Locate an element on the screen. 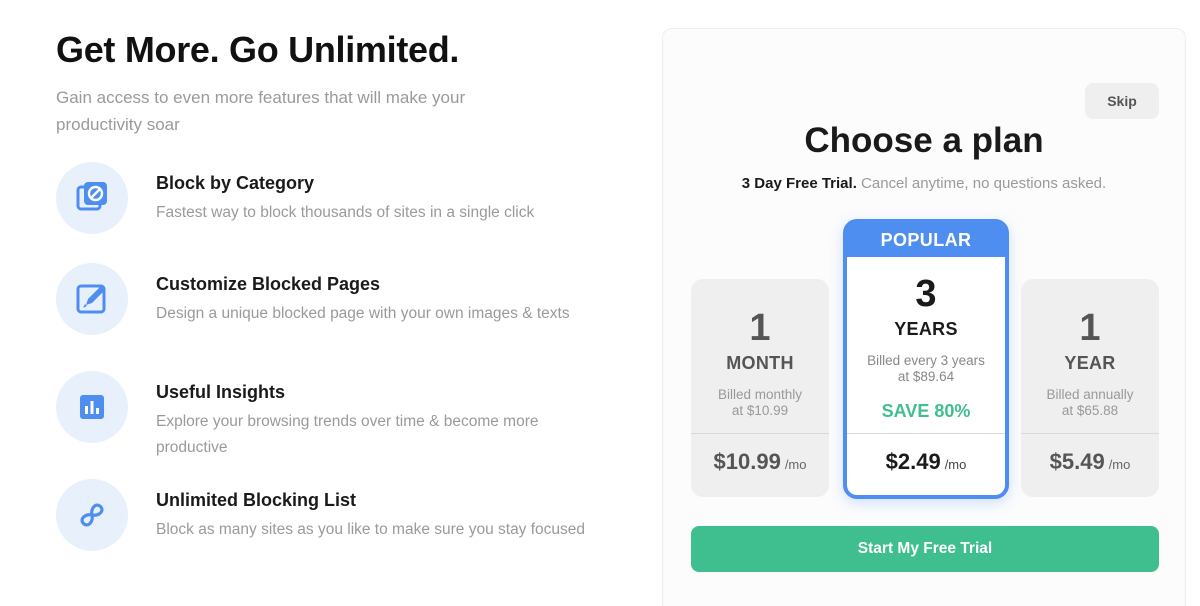 The width and height of the screenshot is (1200, 606). feature-title: Block by Category is located at coordinates (235, 183).